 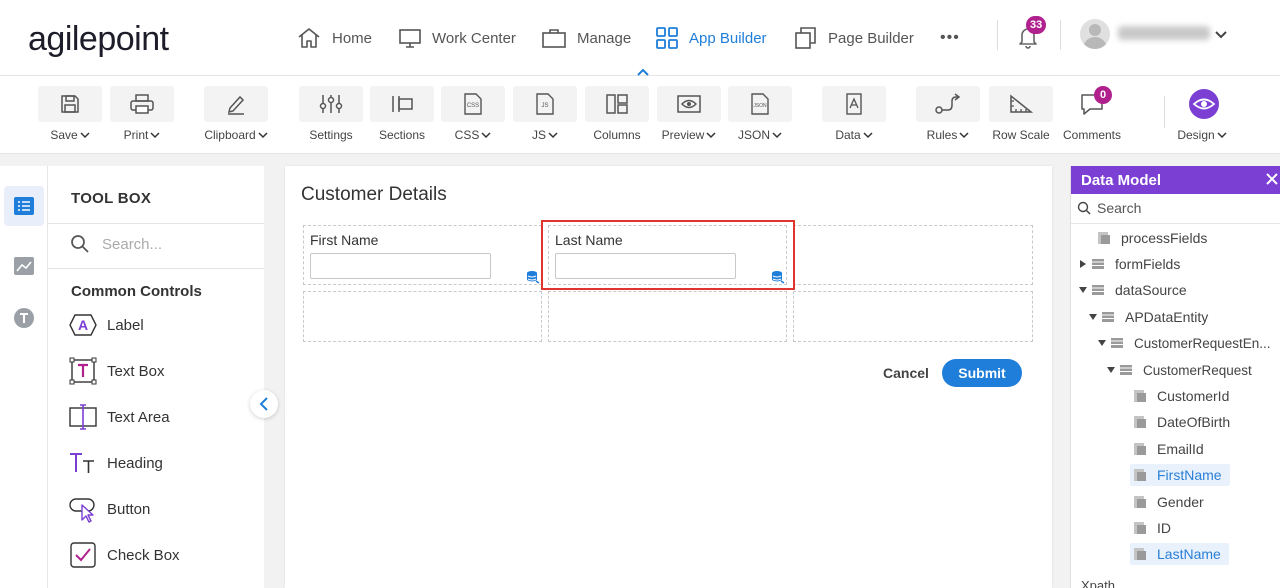 I want to click on print-button: Print, so click(x=142, y=118).